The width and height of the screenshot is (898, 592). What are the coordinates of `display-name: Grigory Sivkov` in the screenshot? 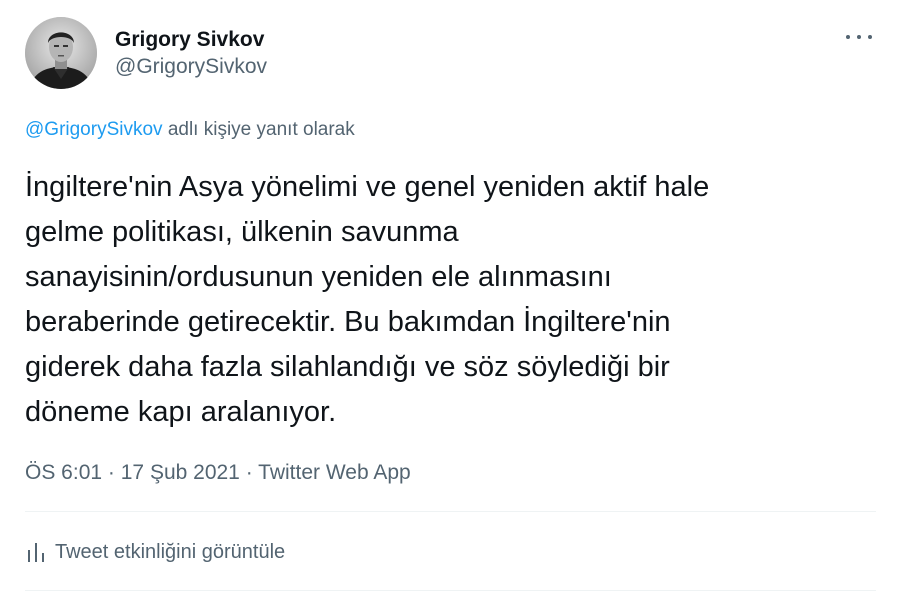 It's located at (191, 40).